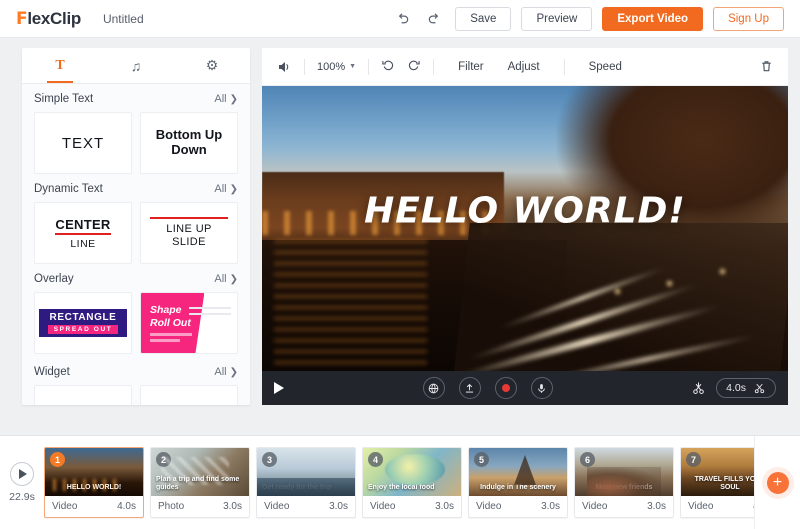 Image resolution: width=800 pixels, height=529 pixels. I want to click on clip-index-badge: 3, so click(269, 459).